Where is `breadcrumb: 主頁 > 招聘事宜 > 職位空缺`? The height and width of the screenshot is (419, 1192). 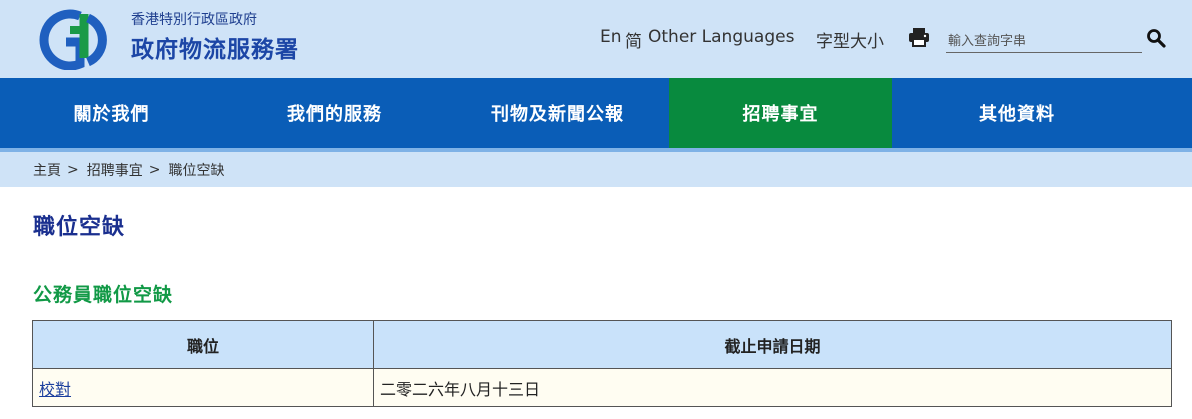 breadcrumb: 主頁 > 招聘事宜 > 職位空缺 is located at coordinates (596, 169).